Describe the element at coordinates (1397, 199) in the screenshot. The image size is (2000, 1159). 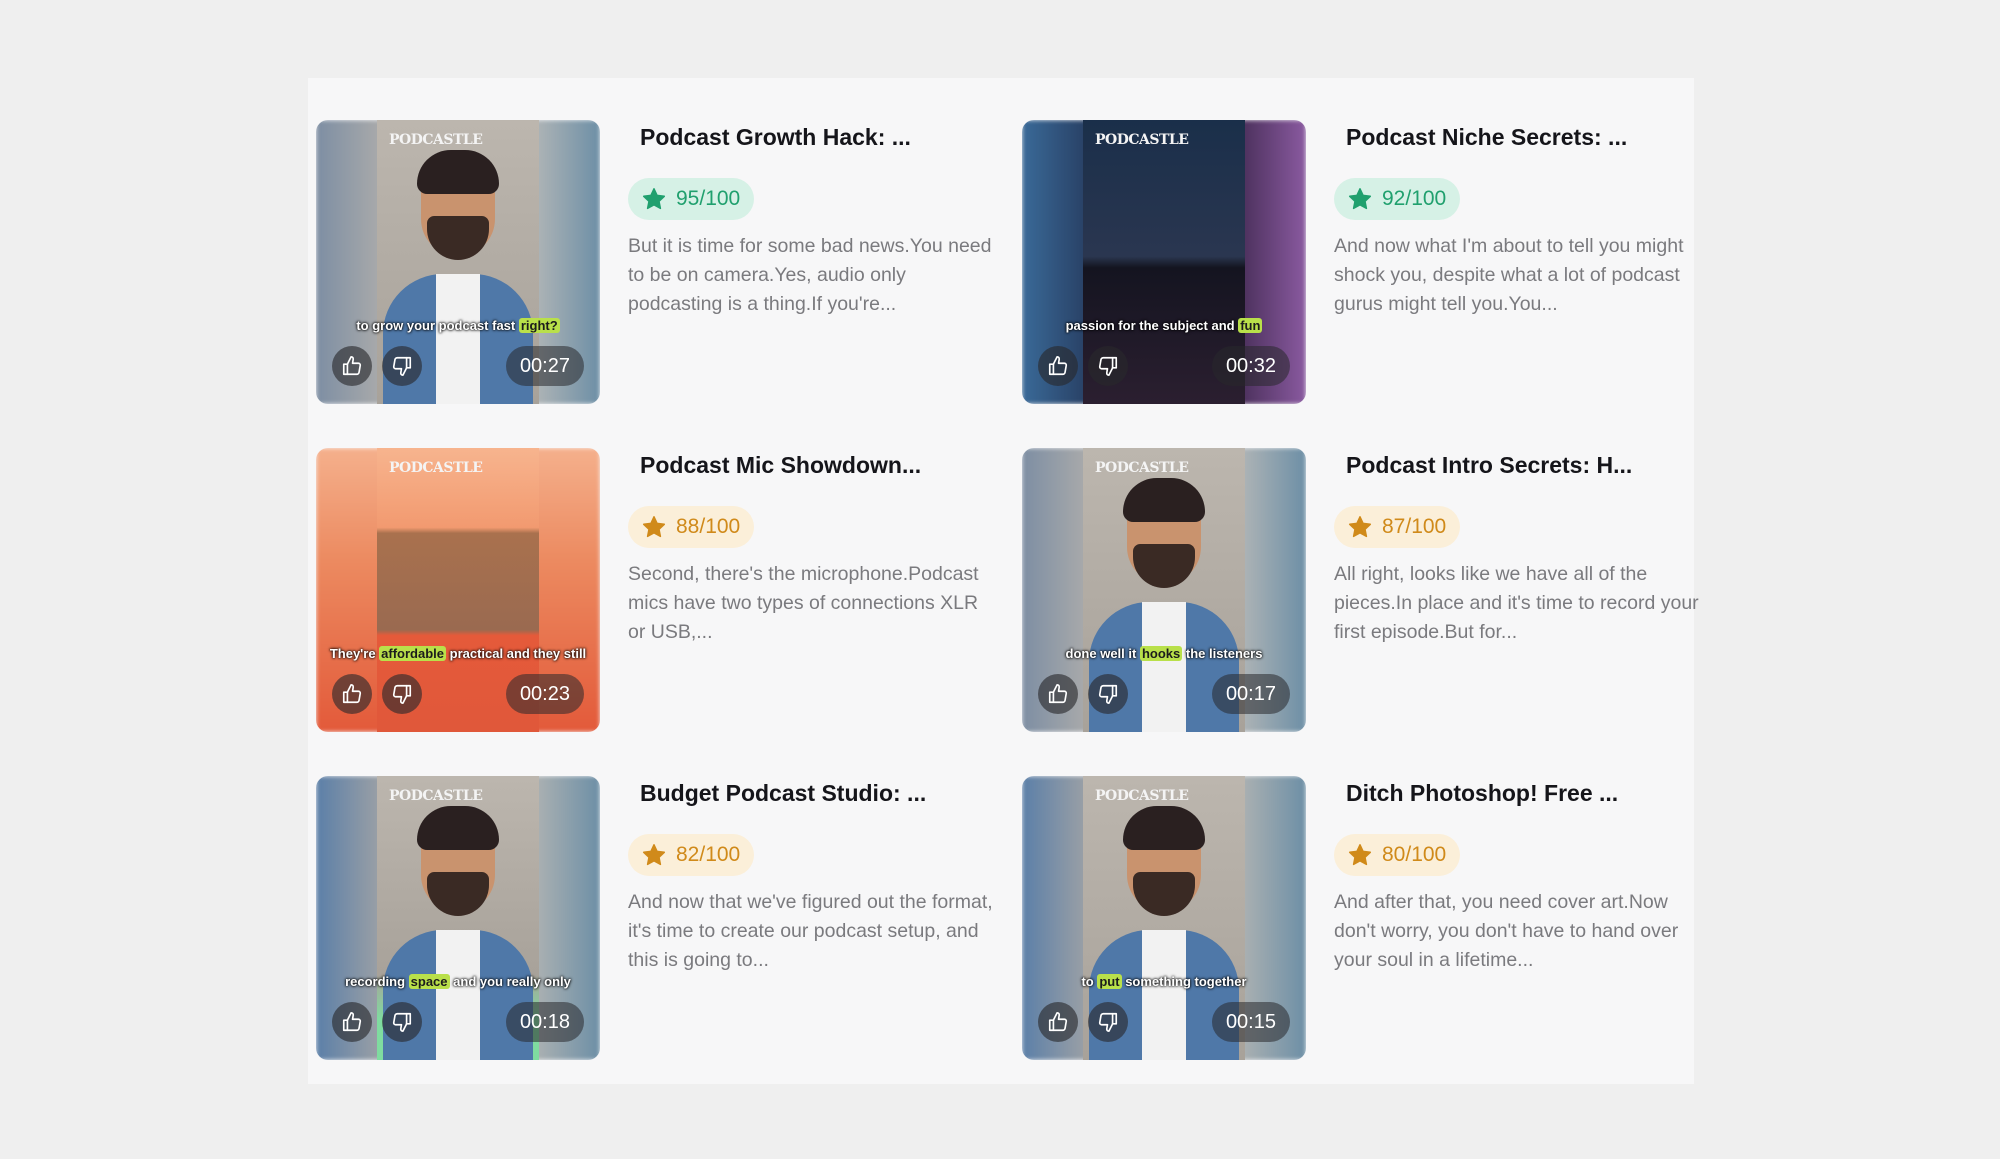
I see `score-badge: 92/100` at that location.